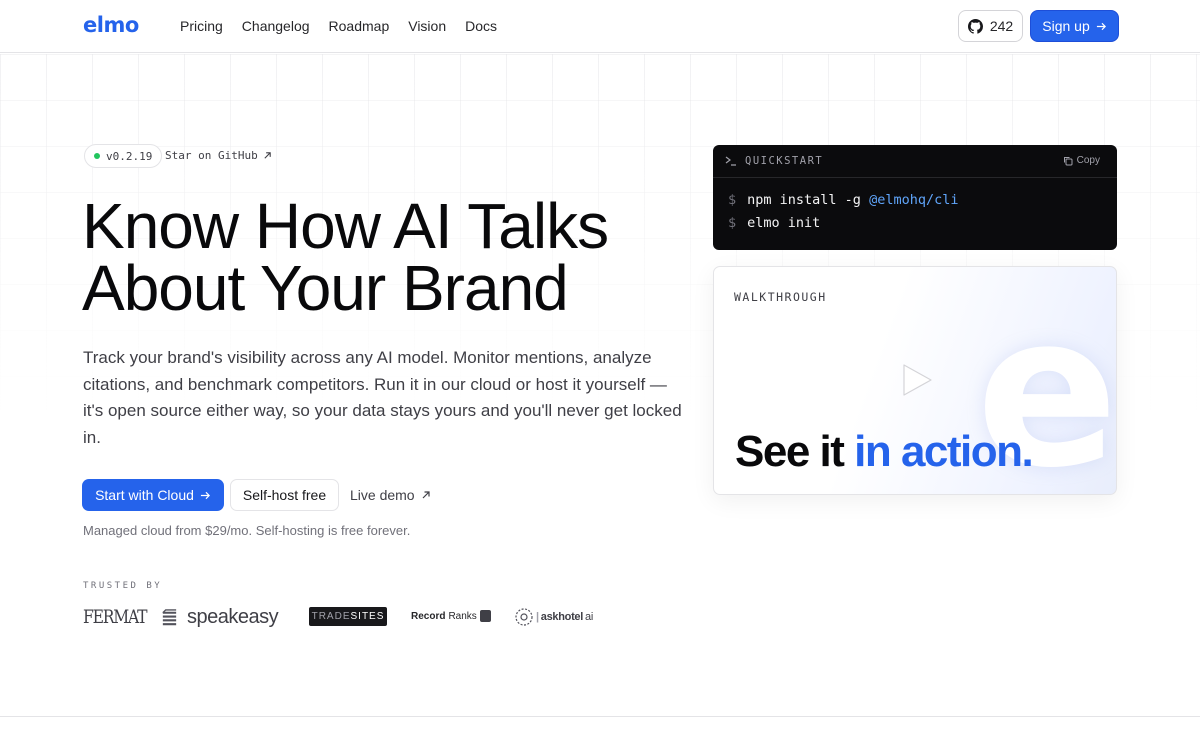 Image resolution: width=1200 pixels, height=750 pixels. I want to click on terminal-header: QUICKSTART Copy, so click(915, 161).